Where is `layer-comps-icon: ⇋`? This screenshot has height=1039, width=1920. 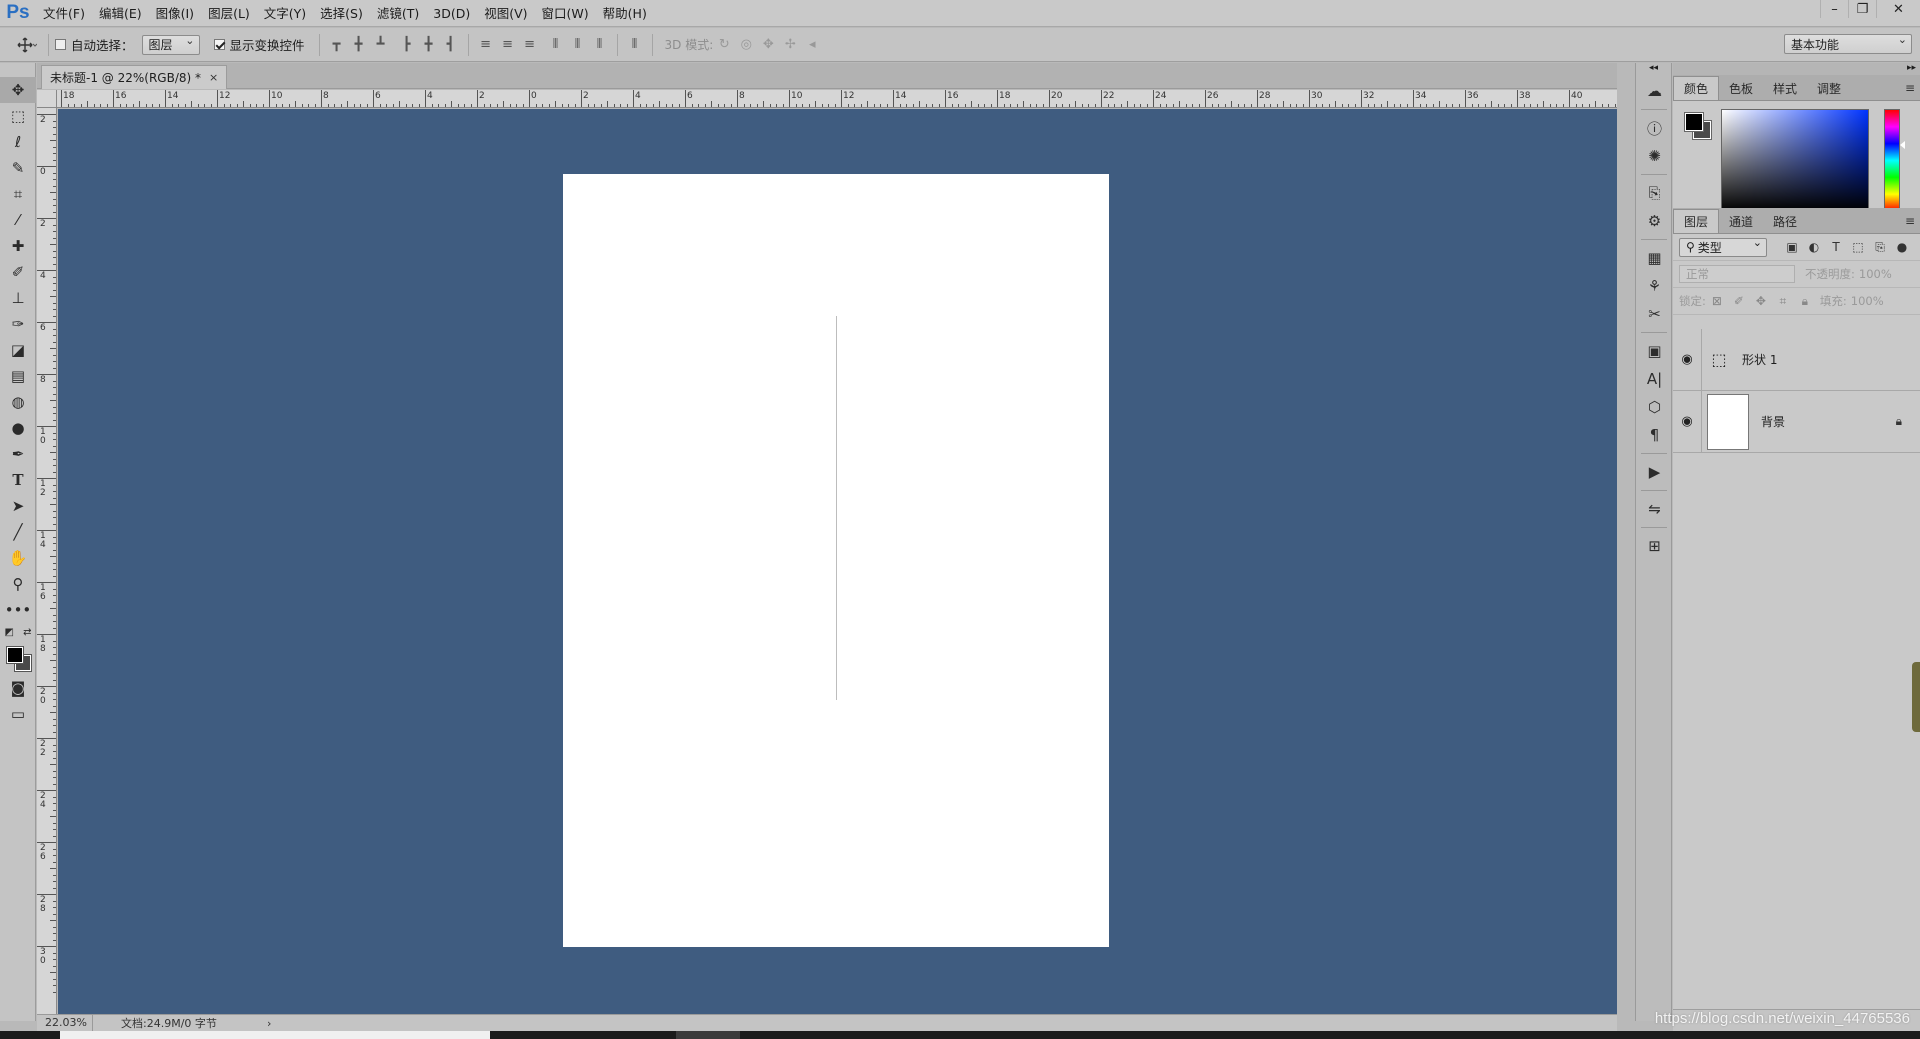
layer-comps-icon: ⇋ is located at coordinates (1654, 509).